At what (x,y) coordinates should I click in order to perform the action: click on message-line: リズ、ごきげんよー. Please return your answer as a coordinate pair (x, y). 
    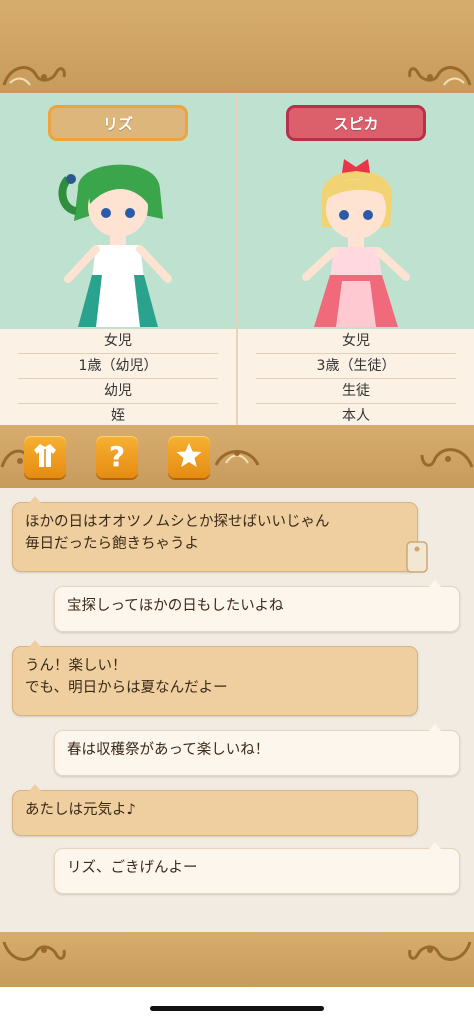
    Looking at the image, I should click on (132, 868).